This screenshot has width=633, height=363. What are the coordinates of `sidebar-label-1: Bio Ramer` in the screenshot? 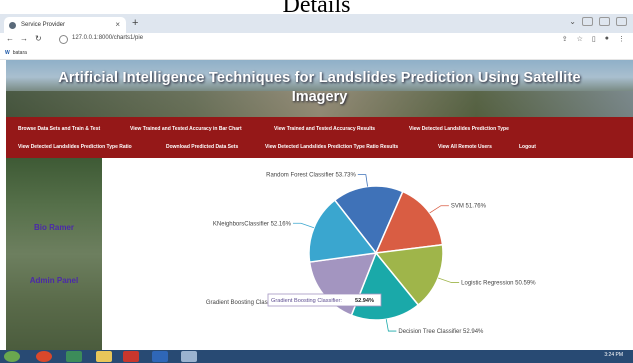 It's located at (53, 227).